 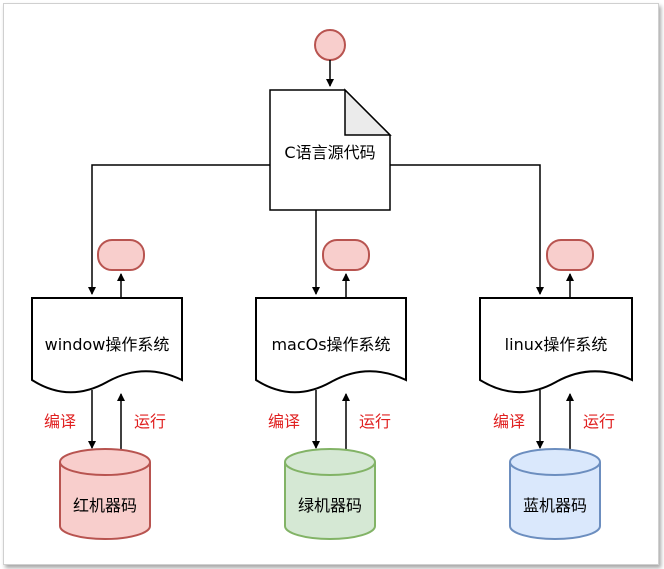 I want to click on green-machine-code-label: 绿机器码, so click(x=330, y=505).